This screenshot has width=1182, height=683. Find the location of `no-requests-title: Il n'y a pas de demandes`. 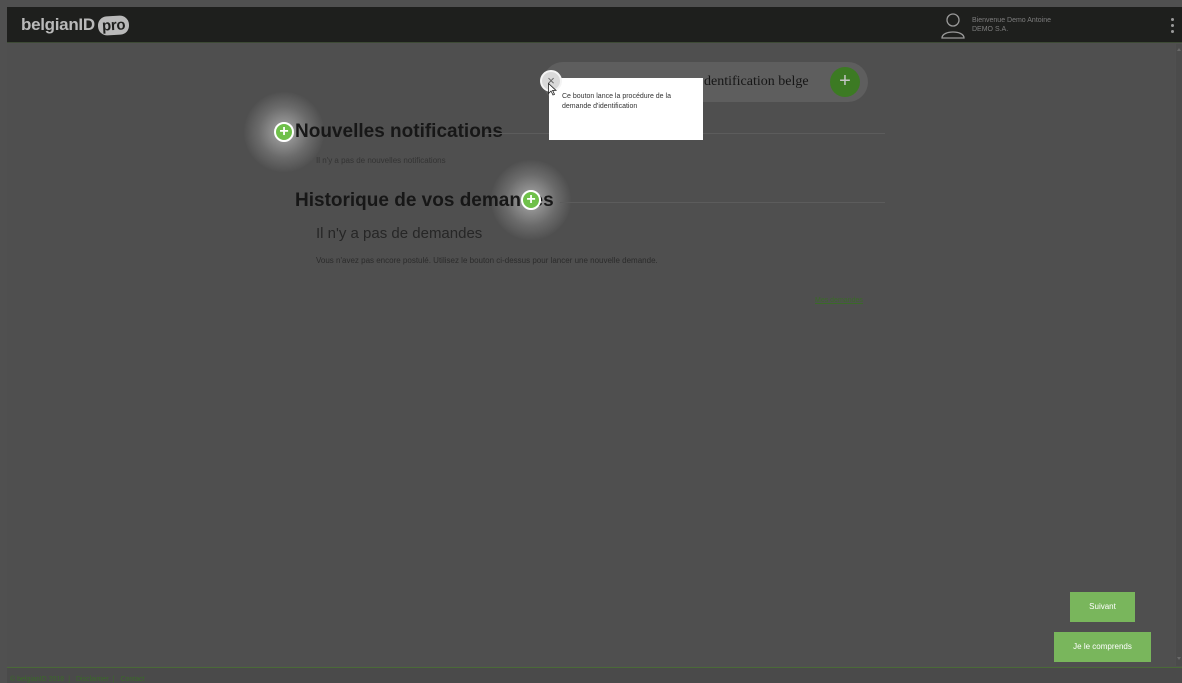

no-requests-title: Il n'y a pas de demandes is located at coordinates (399, 233).